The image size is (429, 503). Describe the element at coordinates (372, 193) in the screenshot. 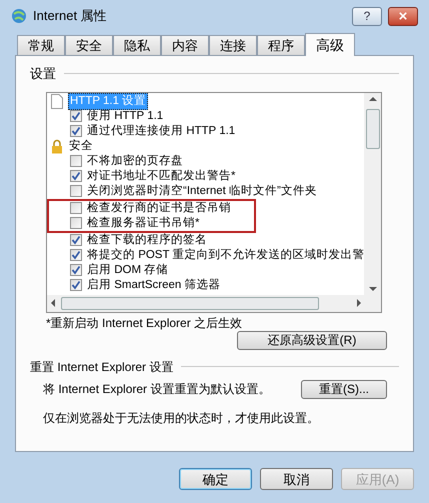

I see `vertical-scrollbar` at that location.